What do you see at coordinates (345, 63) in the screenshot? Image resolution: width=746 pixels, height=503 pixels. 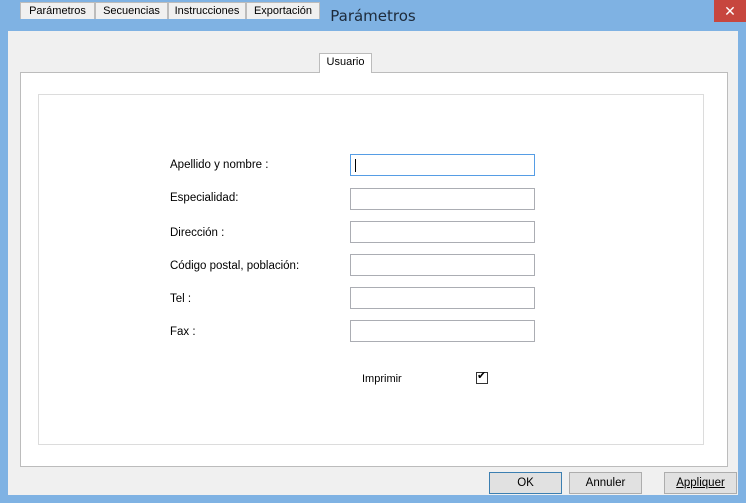 I see `tab-usuario: Usuario` at bounding box center [345, 63].